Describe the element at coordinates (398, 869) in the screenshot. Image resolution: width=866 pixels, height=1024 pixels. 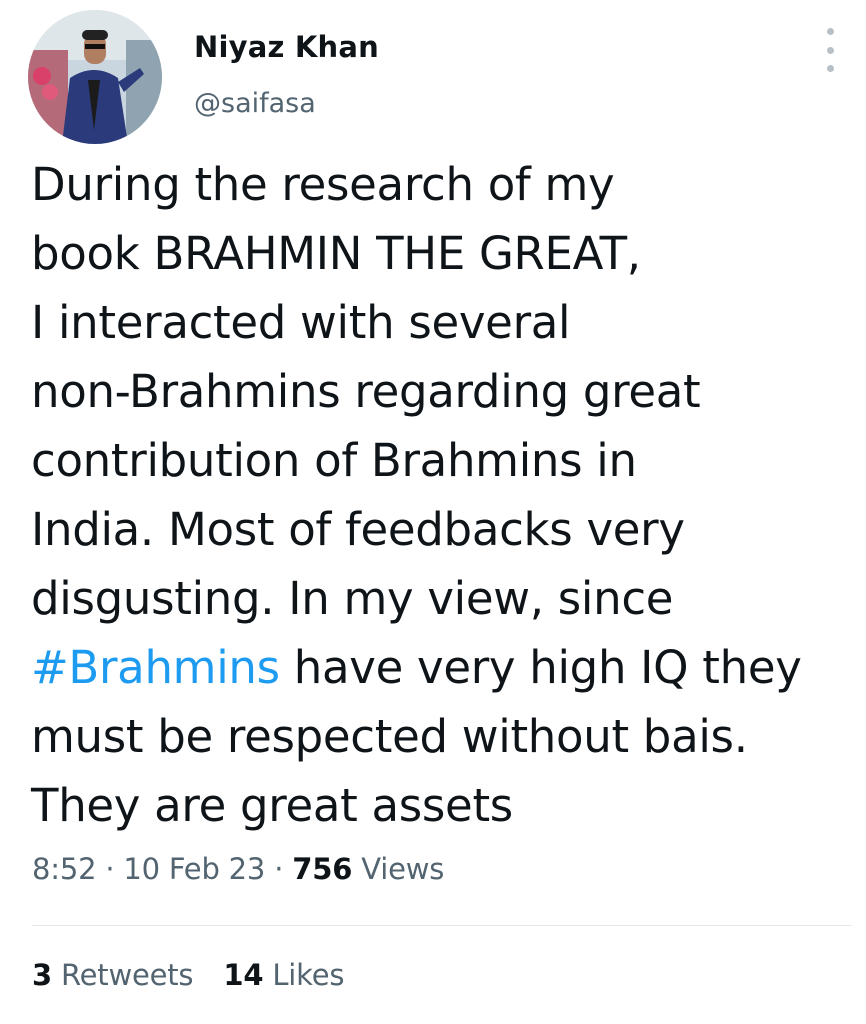
I see `views-label: Views` at that location.